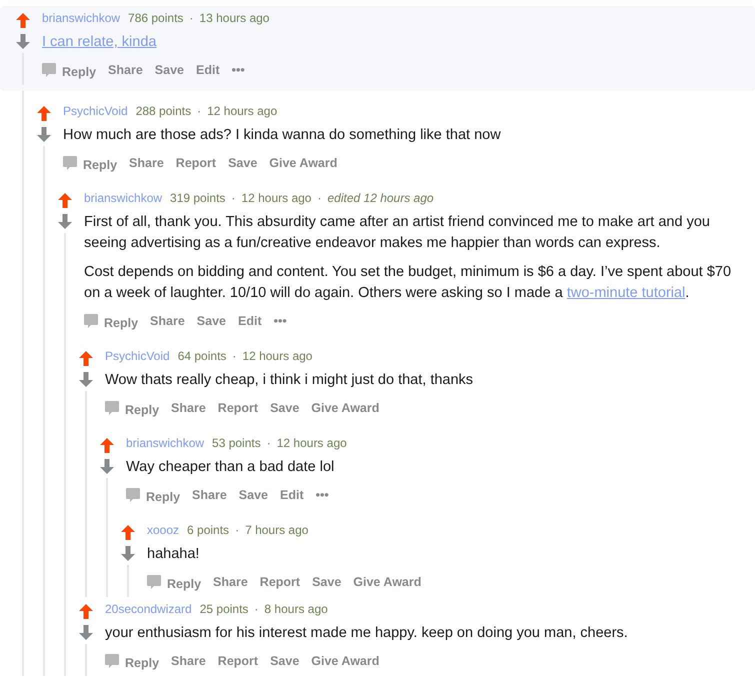 This screenshot has width=755, height=694. What do you see at coordinates (408, 283) in the screenshot?
I see `comment-text: Cost depends on bidding and content. You set the budget, minimum is $6 a day. I’ve spent about $70 on a week of laughter. 10/10 will do again. Others were asking so I made a two-minute tutorial.` at bounding box center [408, 283].